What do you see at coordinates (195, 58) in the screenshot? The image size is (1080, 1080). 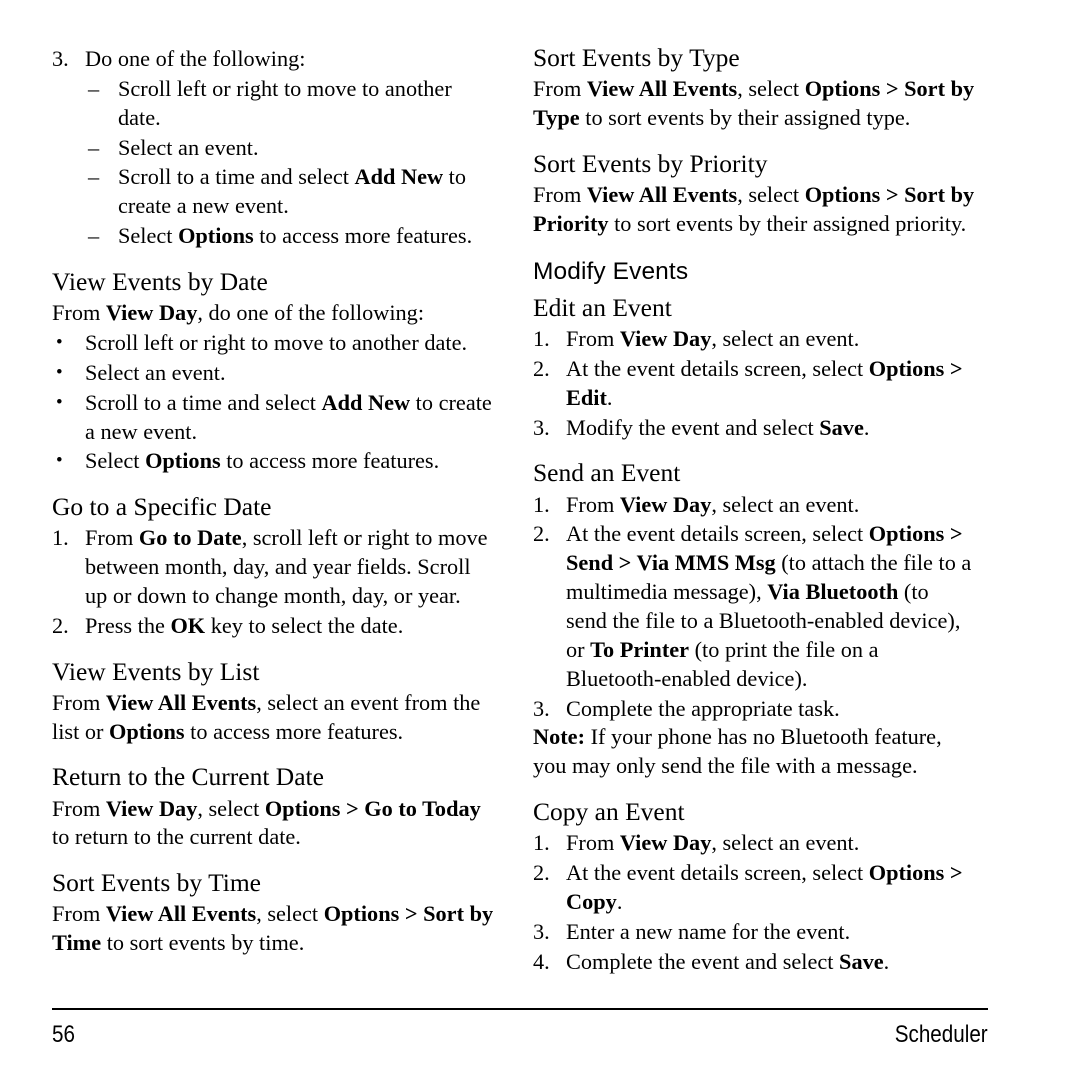 I see `list-item-text: Do one of the following:` at bounding box center [195, 58].